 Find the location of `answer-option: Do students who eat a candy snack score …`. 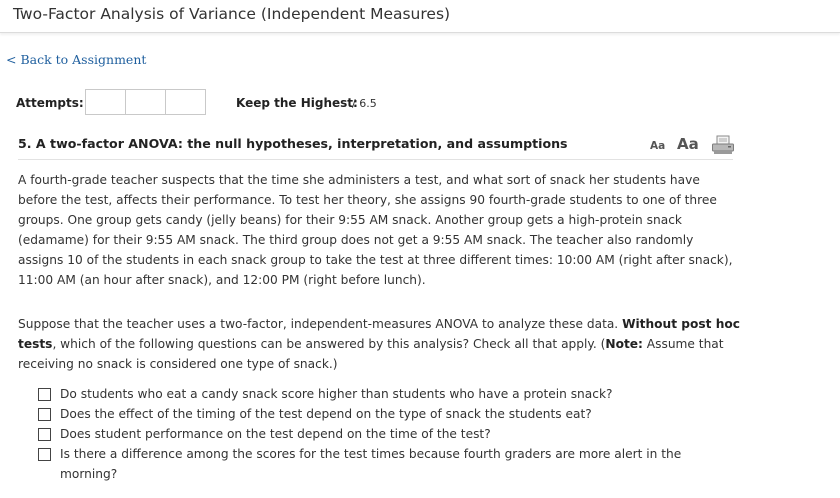

answer-option: Do students who eat a candy snack score … is located at coordinates (388, 394).